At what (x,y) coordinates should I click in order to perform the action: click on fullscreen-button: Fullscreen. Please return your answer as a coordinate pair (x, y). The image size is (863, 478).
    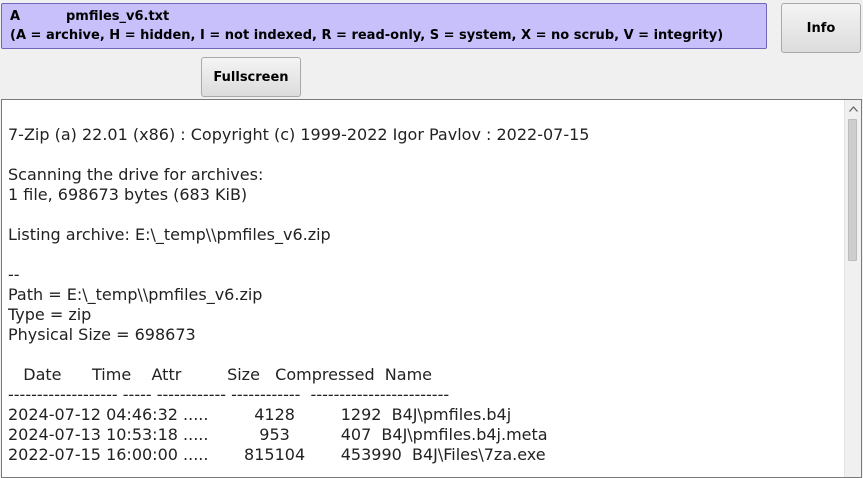
    Looking at the image, I should click on (251, 77).